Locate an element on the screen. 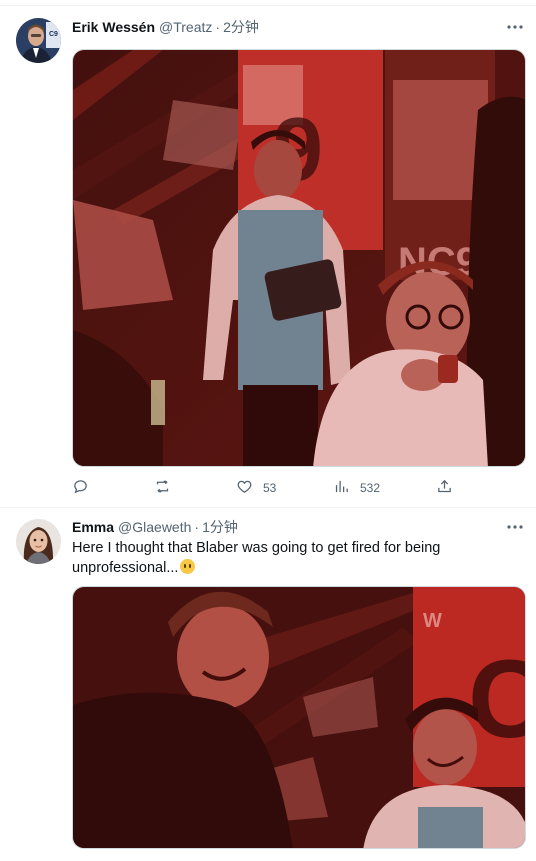 The image size is (536, 861). tweet-header: Emma @Glaeweth · 1分钟 is located at coordinates (155, 527).